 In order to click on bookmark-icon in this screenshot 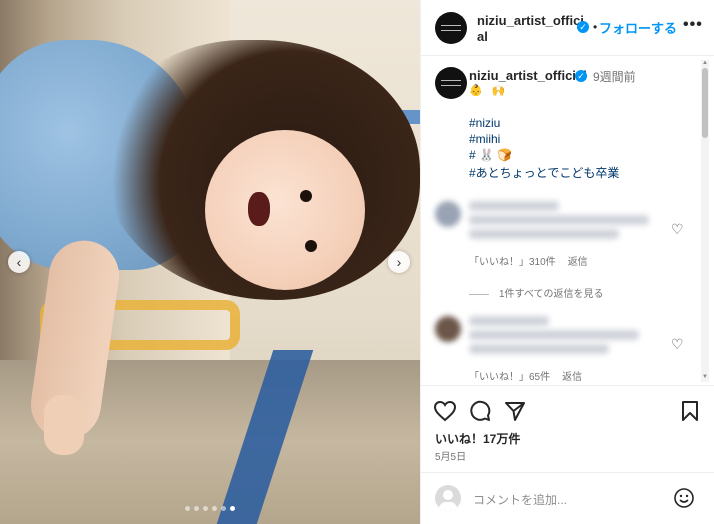, I will do `click(690, 411)`.